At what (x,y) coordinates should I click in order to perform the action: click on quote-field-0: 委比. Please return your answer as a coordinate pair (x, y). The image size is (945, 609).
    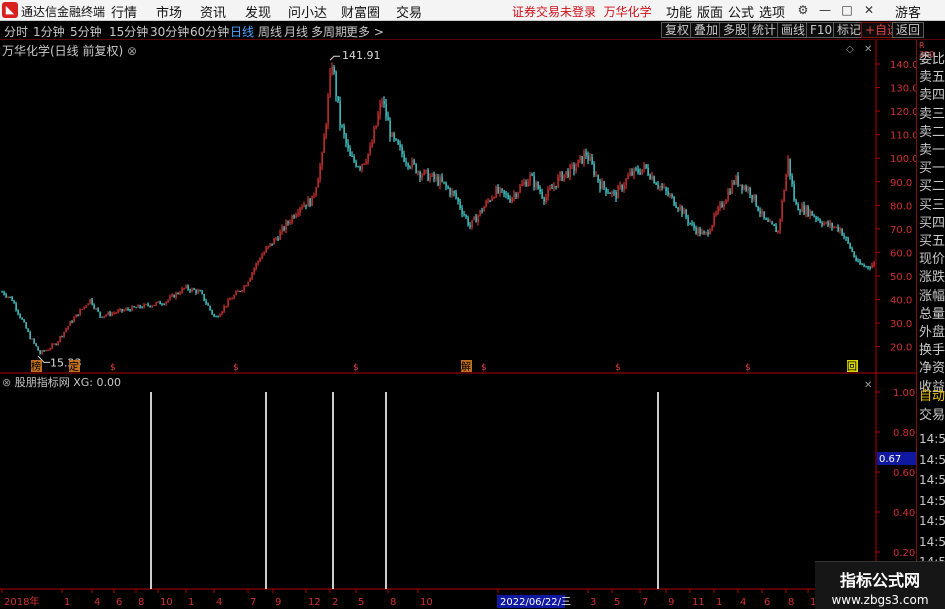
    Looking at the image, I should click on (932, 57).